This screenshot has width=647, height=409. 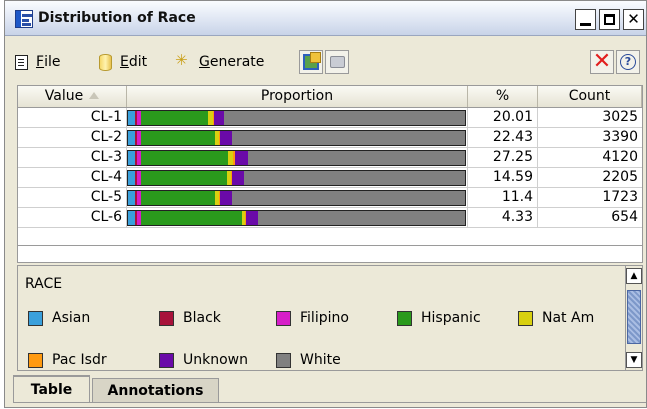 I want to click on legend-label: Unknown, so click(x=215, y=360).